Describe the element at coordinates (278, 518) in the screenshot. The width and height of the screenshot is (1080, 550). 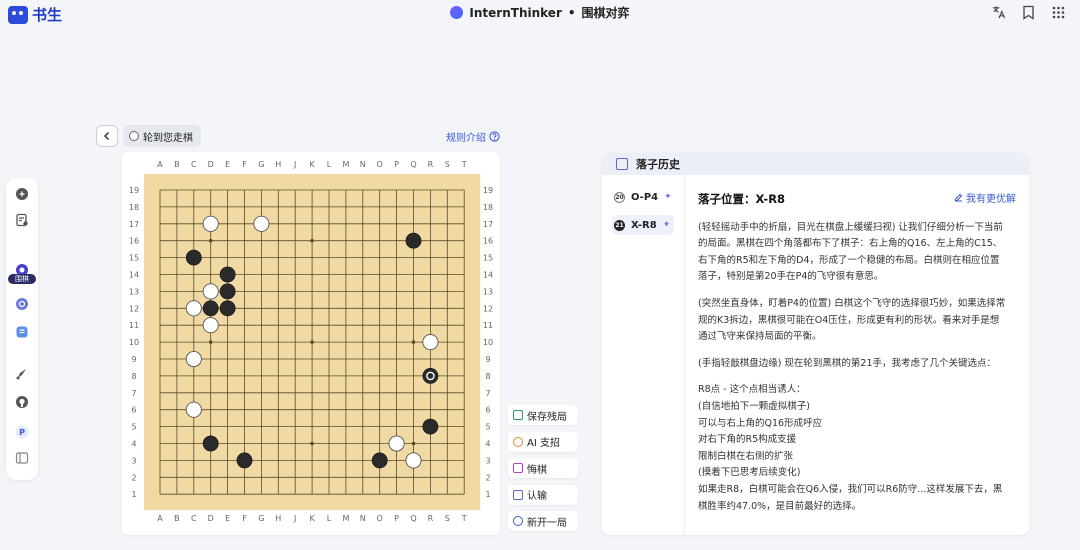
I see `column-label-bottom: H` at that location.